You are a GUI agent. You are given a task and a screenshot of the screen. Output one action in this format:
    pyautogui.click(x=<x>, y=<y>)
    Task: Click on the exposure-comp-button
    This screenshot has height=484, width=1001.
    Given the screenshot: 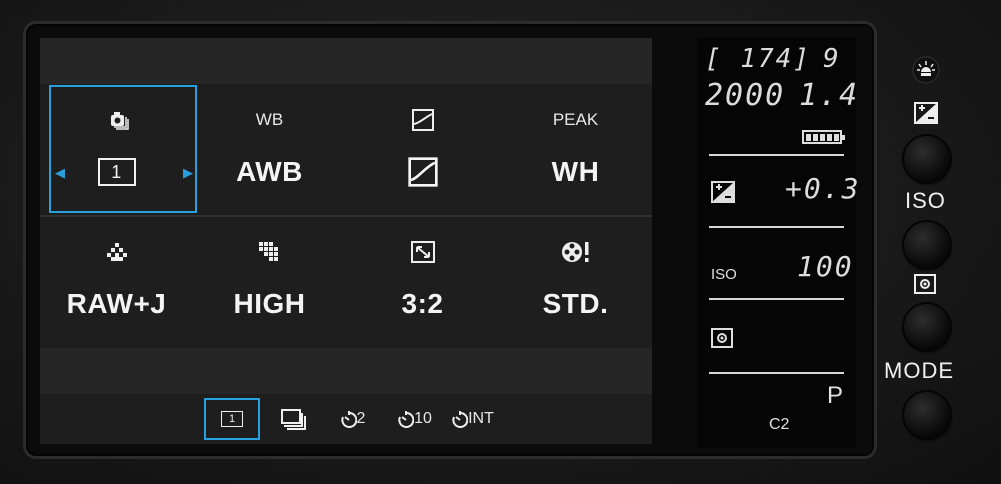 What is the action you would take?
    pyautogui.click(x=927, y=159)
    